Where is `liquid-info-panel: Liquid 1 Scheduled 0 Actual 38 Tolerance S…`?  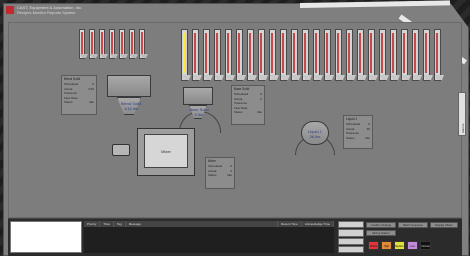 liquid-info-panel: Liquid 1 Scheduled 0 Actual 38 Tolerance S… is located at coordinates (358, 132).